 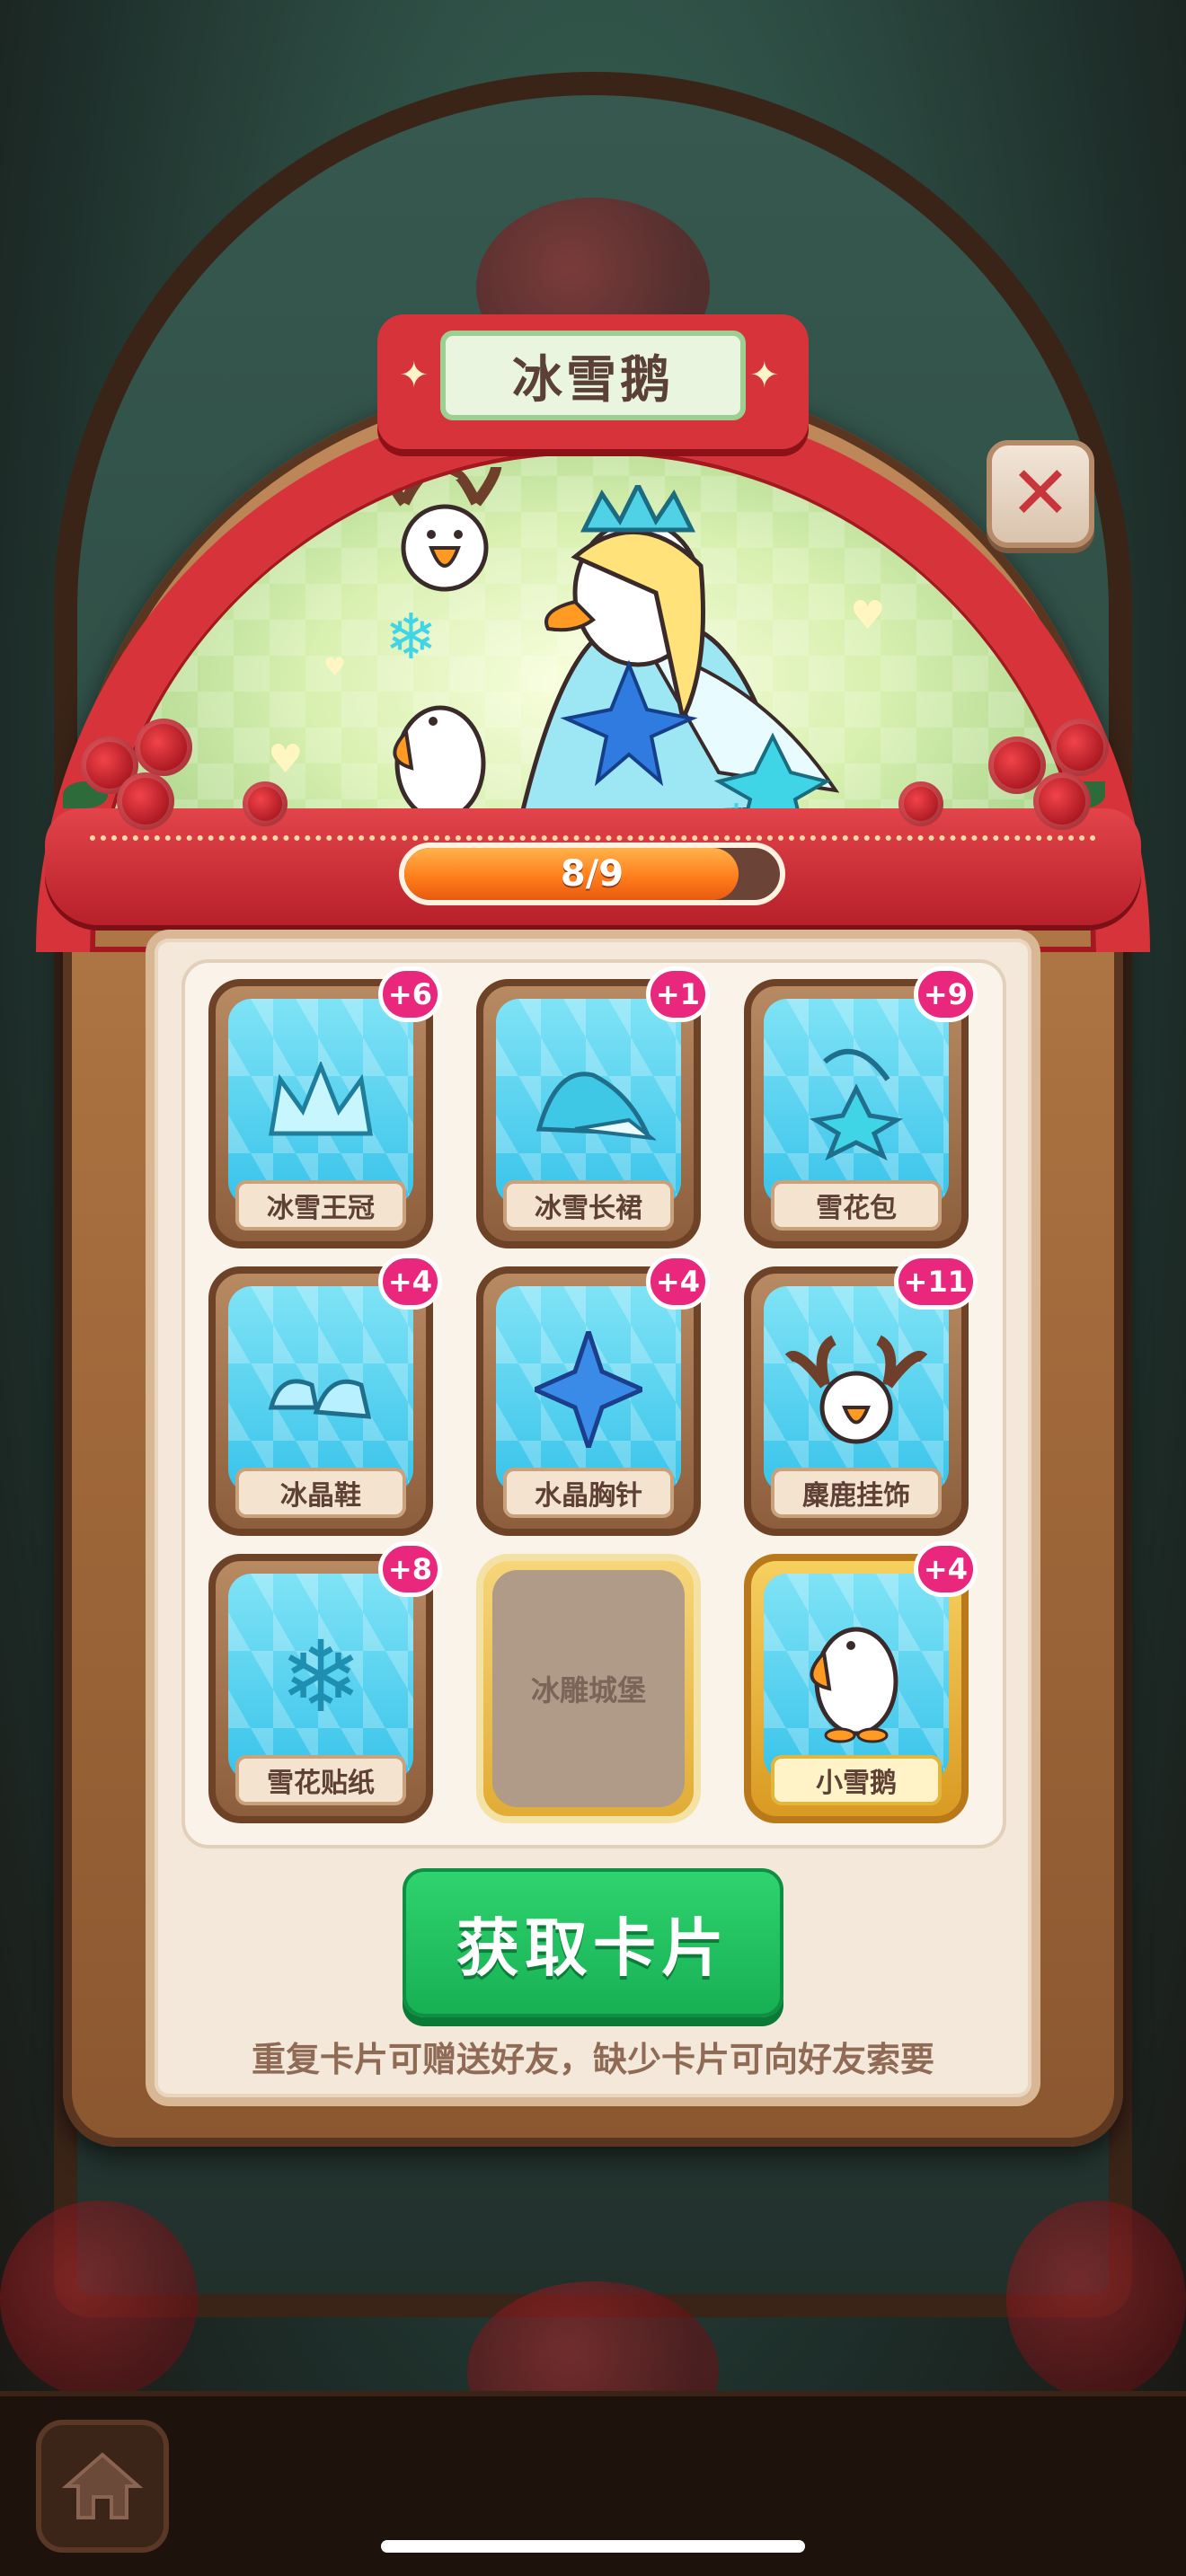 I want to click on card-label: 冰雪长裙, so click(x=588, y=1205).